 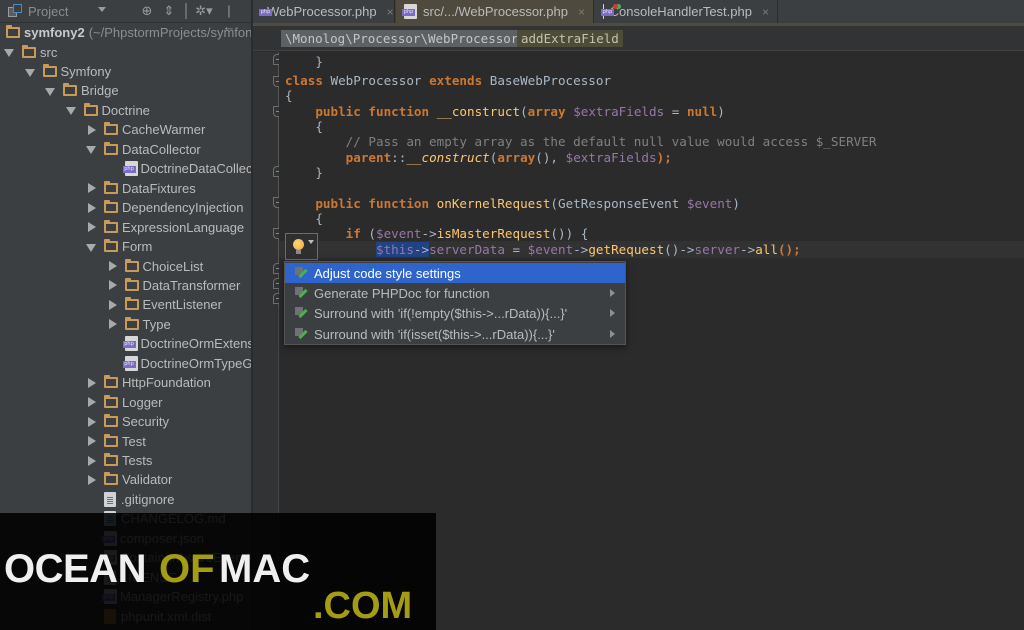 I want to click on code-token: $event, so click(x=399, y=233).